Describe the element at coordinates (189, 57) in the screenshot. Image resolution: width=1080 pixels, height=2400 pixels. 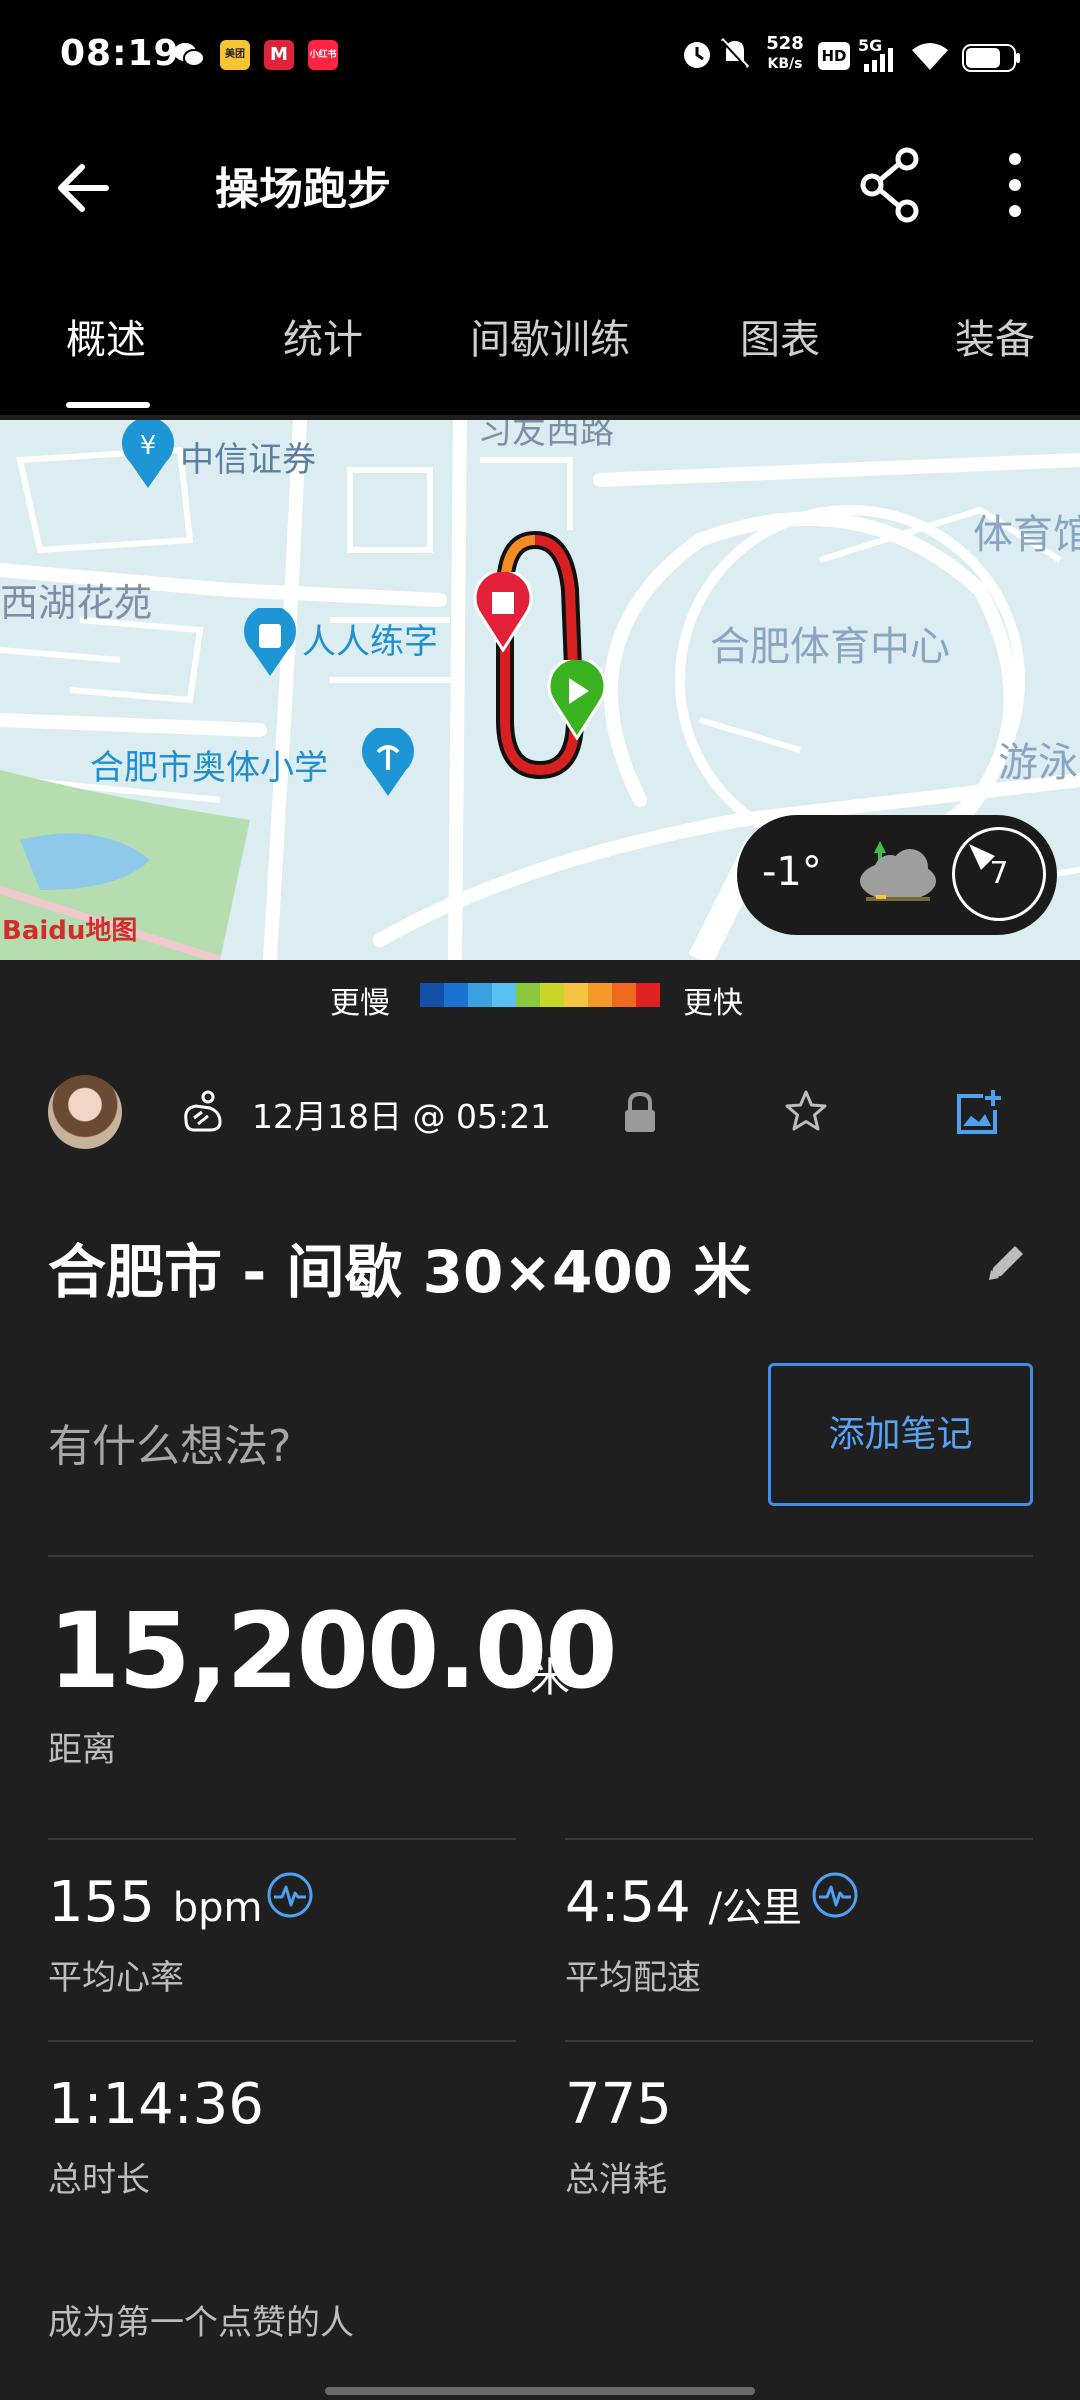
I see `wechat-icon` at that location.